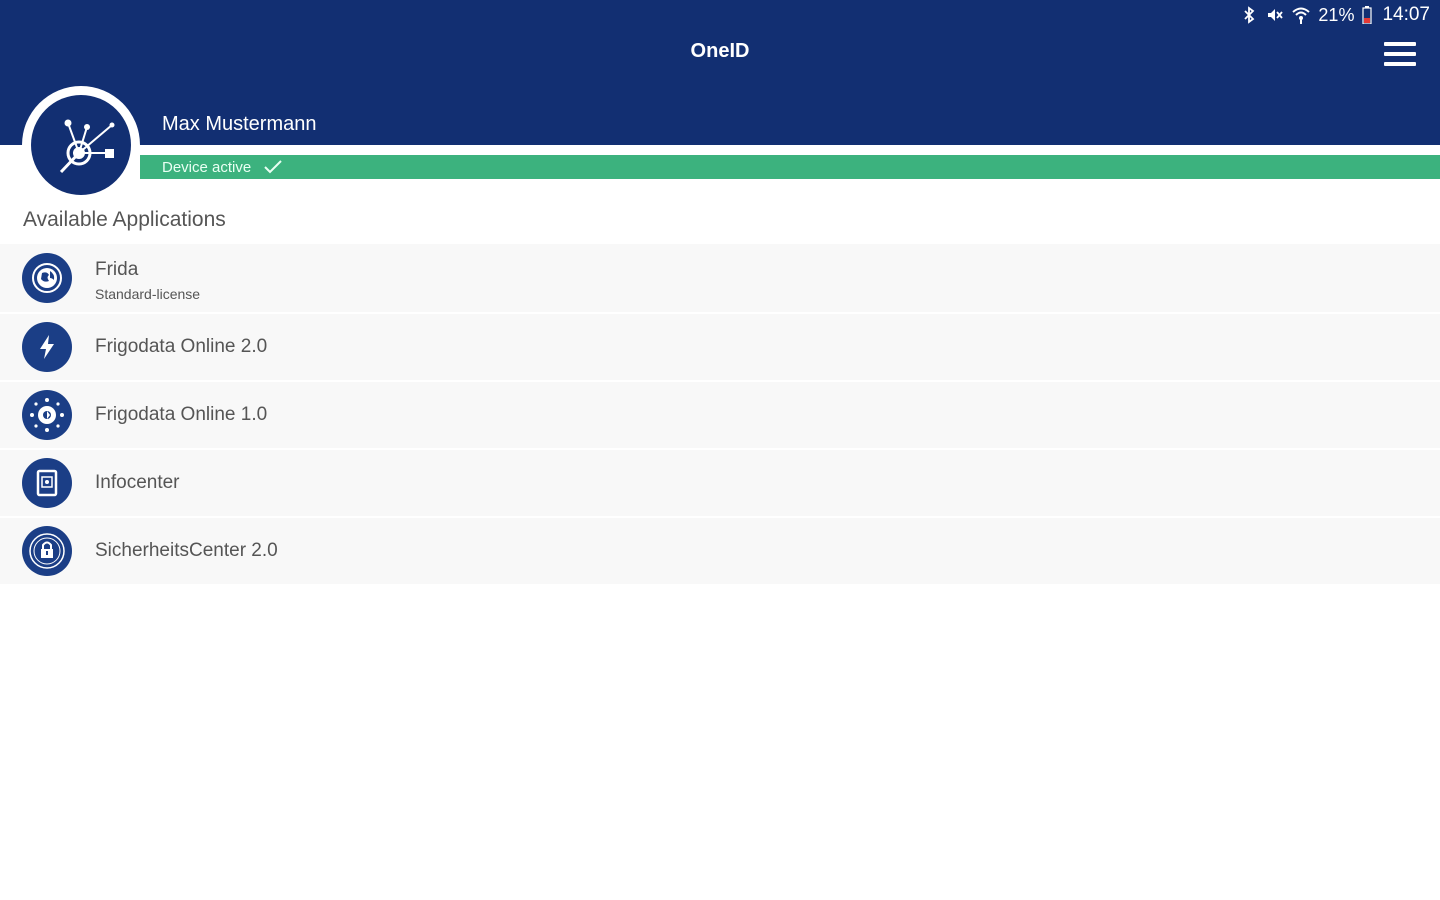 This screenshot has height=900, width=1440. Describe the element at coordinates (1367, 15) in the screenshot. I see `battery-icon` at that location.